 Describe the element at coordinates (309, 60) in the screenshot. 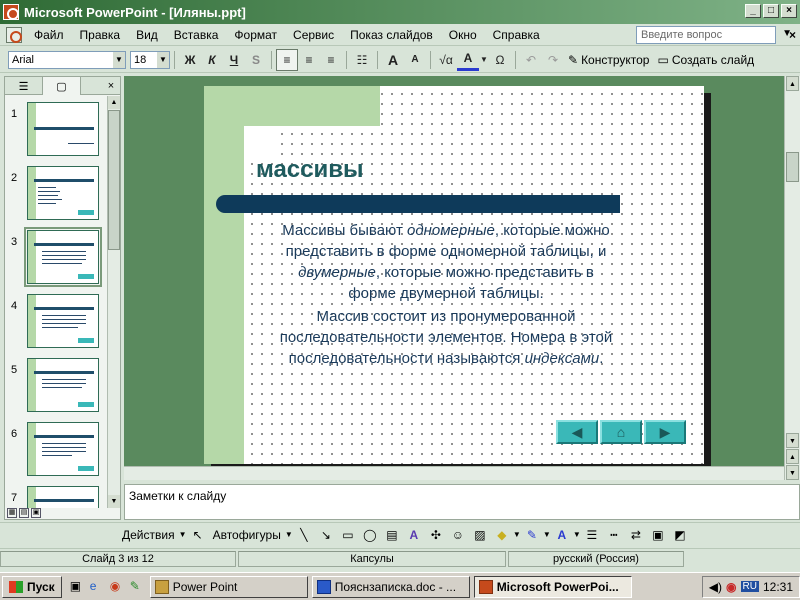

I see `align-center-icon: ≡` at that location.